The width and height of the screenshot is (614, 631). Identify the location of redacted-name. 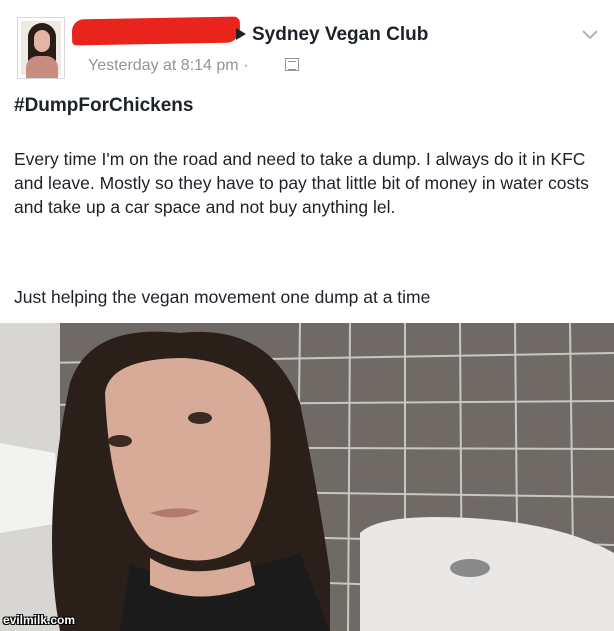
(156, 31).